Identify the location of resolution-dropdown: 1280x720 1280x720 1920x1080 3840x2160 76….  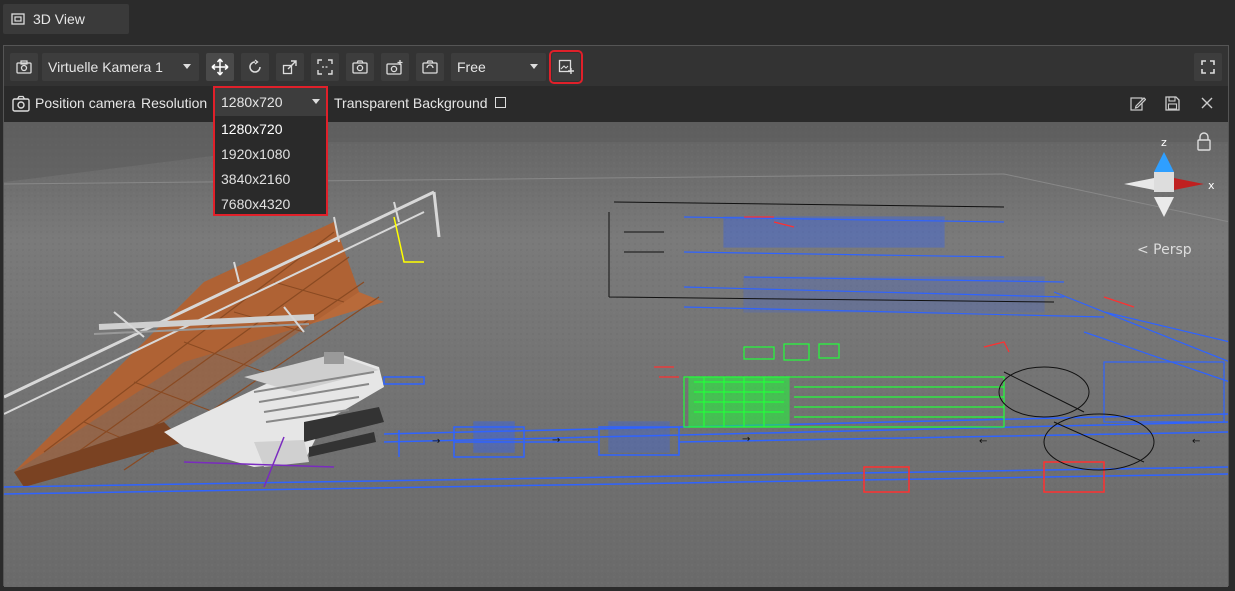
(270, 151).